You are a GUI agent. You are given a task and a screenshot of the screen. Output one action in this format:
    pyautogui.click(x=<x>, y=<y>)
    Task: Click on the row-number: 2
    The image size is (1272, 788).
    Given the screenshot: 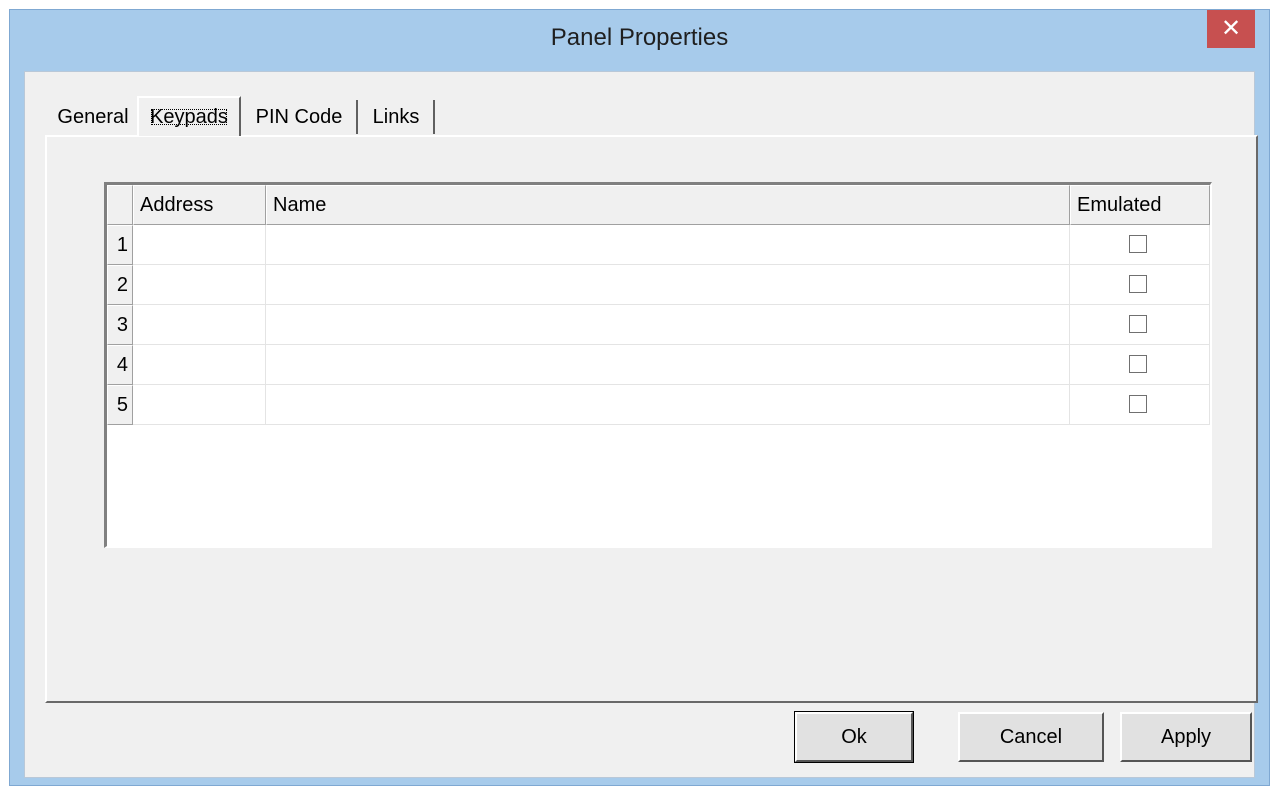 What is the action you would take?
    pyautogui.click(x=120, y=285)
    